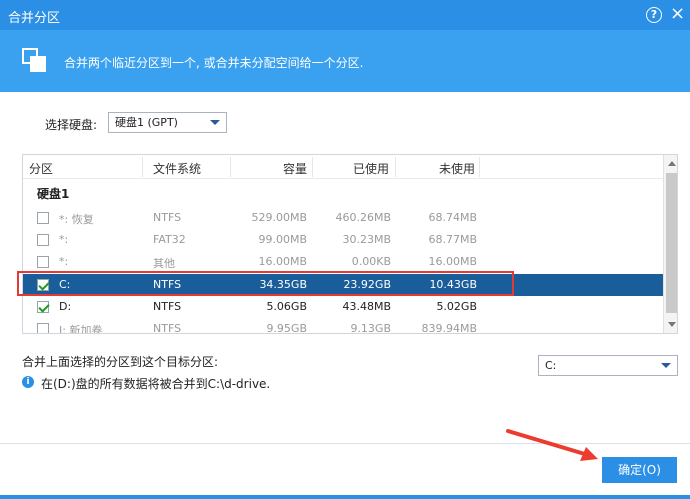 Image resolution: width=690 pixels, height=499 pixels. Describe the element at coordinates (363, 217) in the screenshot. I see `cell-used: 460.26MB` at that location.